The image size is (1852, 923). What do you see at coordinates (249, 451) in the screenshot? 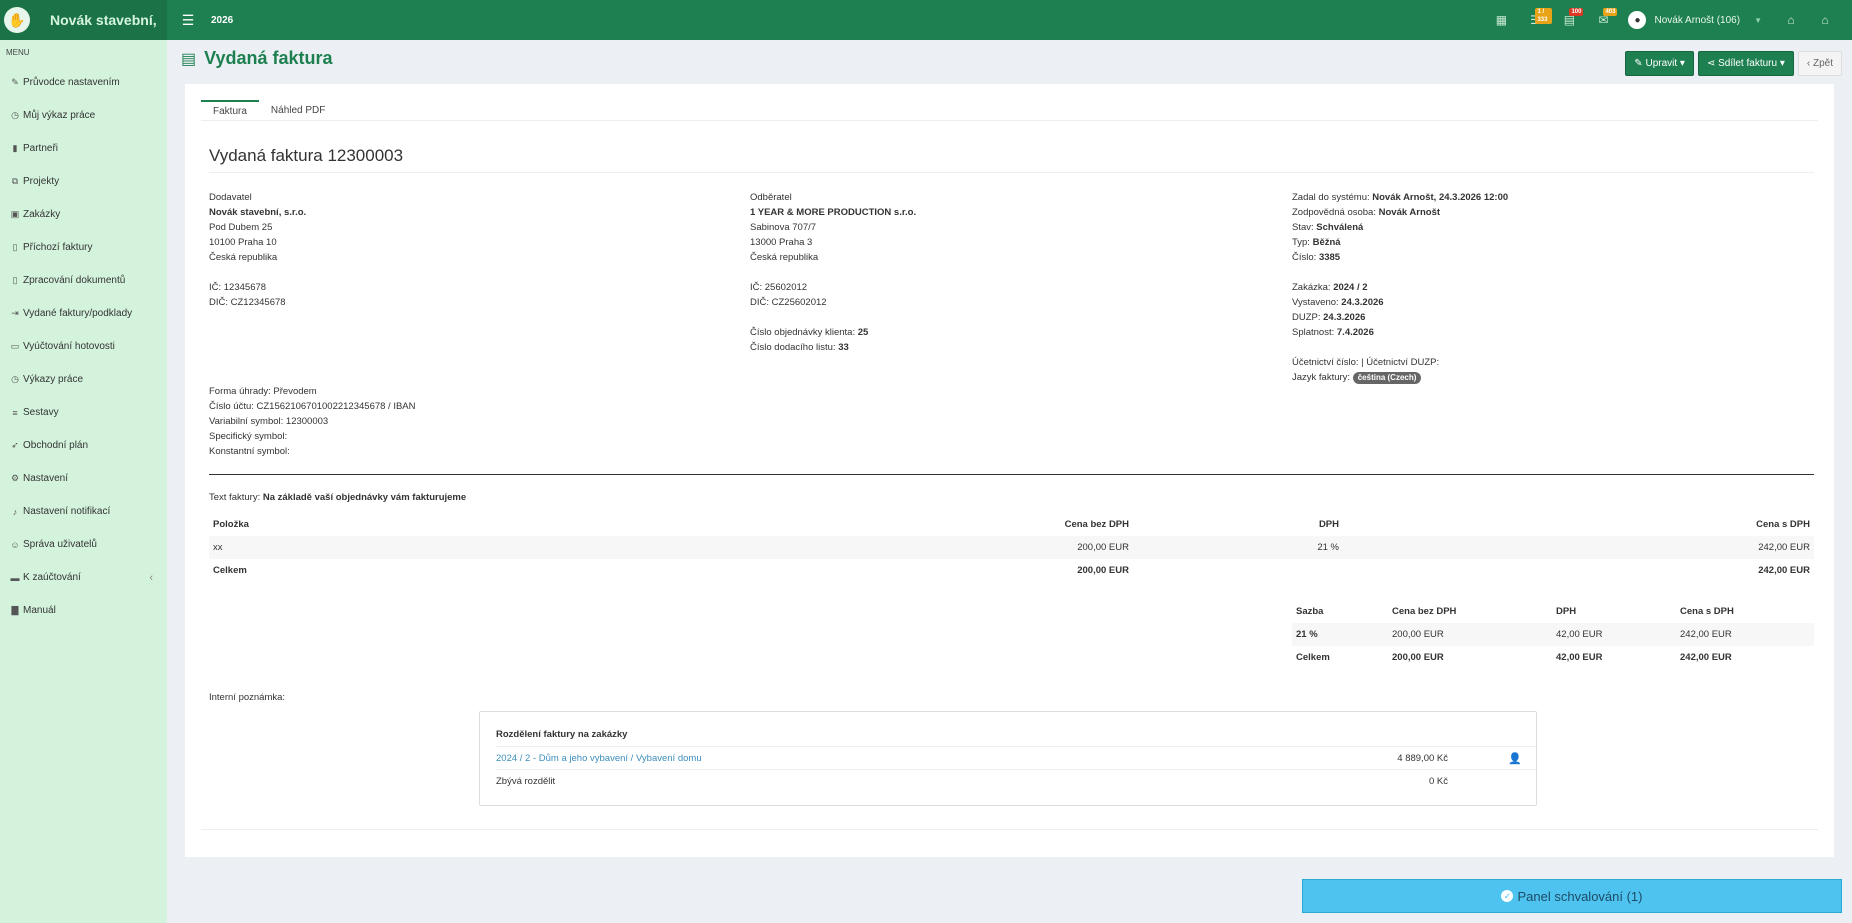
I see `constant-symbol: Konstantní symbol:` at bounding box center [249, 451].